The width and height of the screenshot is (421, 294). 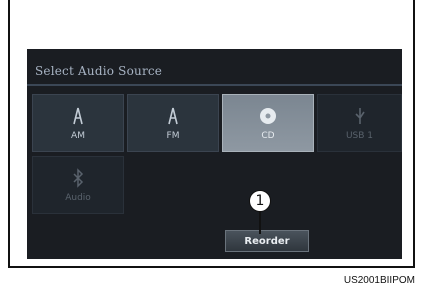 What do you see at coordinates (214, 85) in the screenshot?
I see `title-divider` at bounding box center [214, 85].